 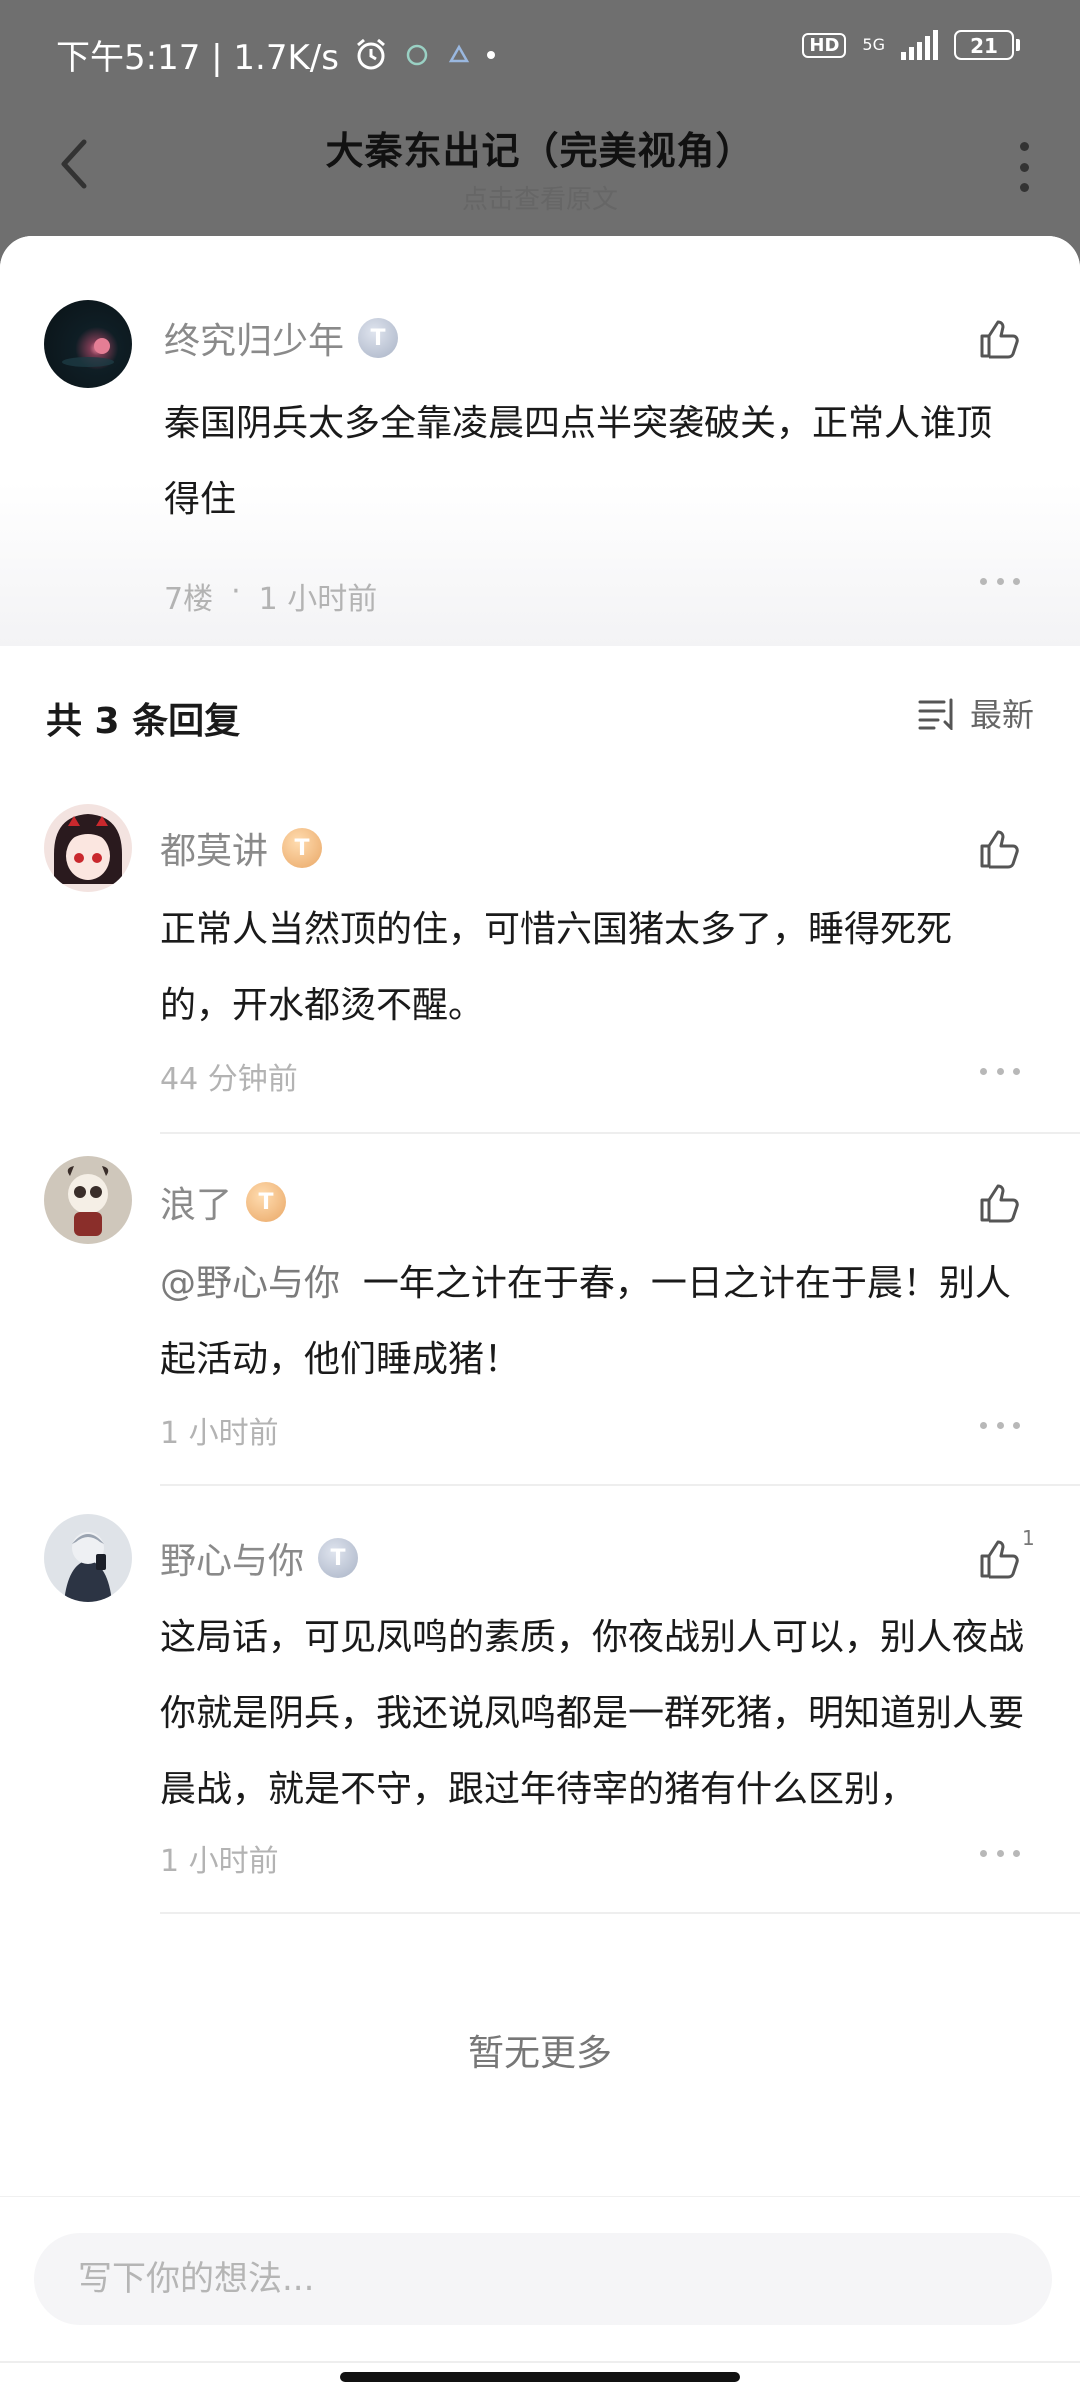 I want to click on status-bar: 下午5:17 | 1.7K/s HD 5G 21, so click(x=540, y=52).